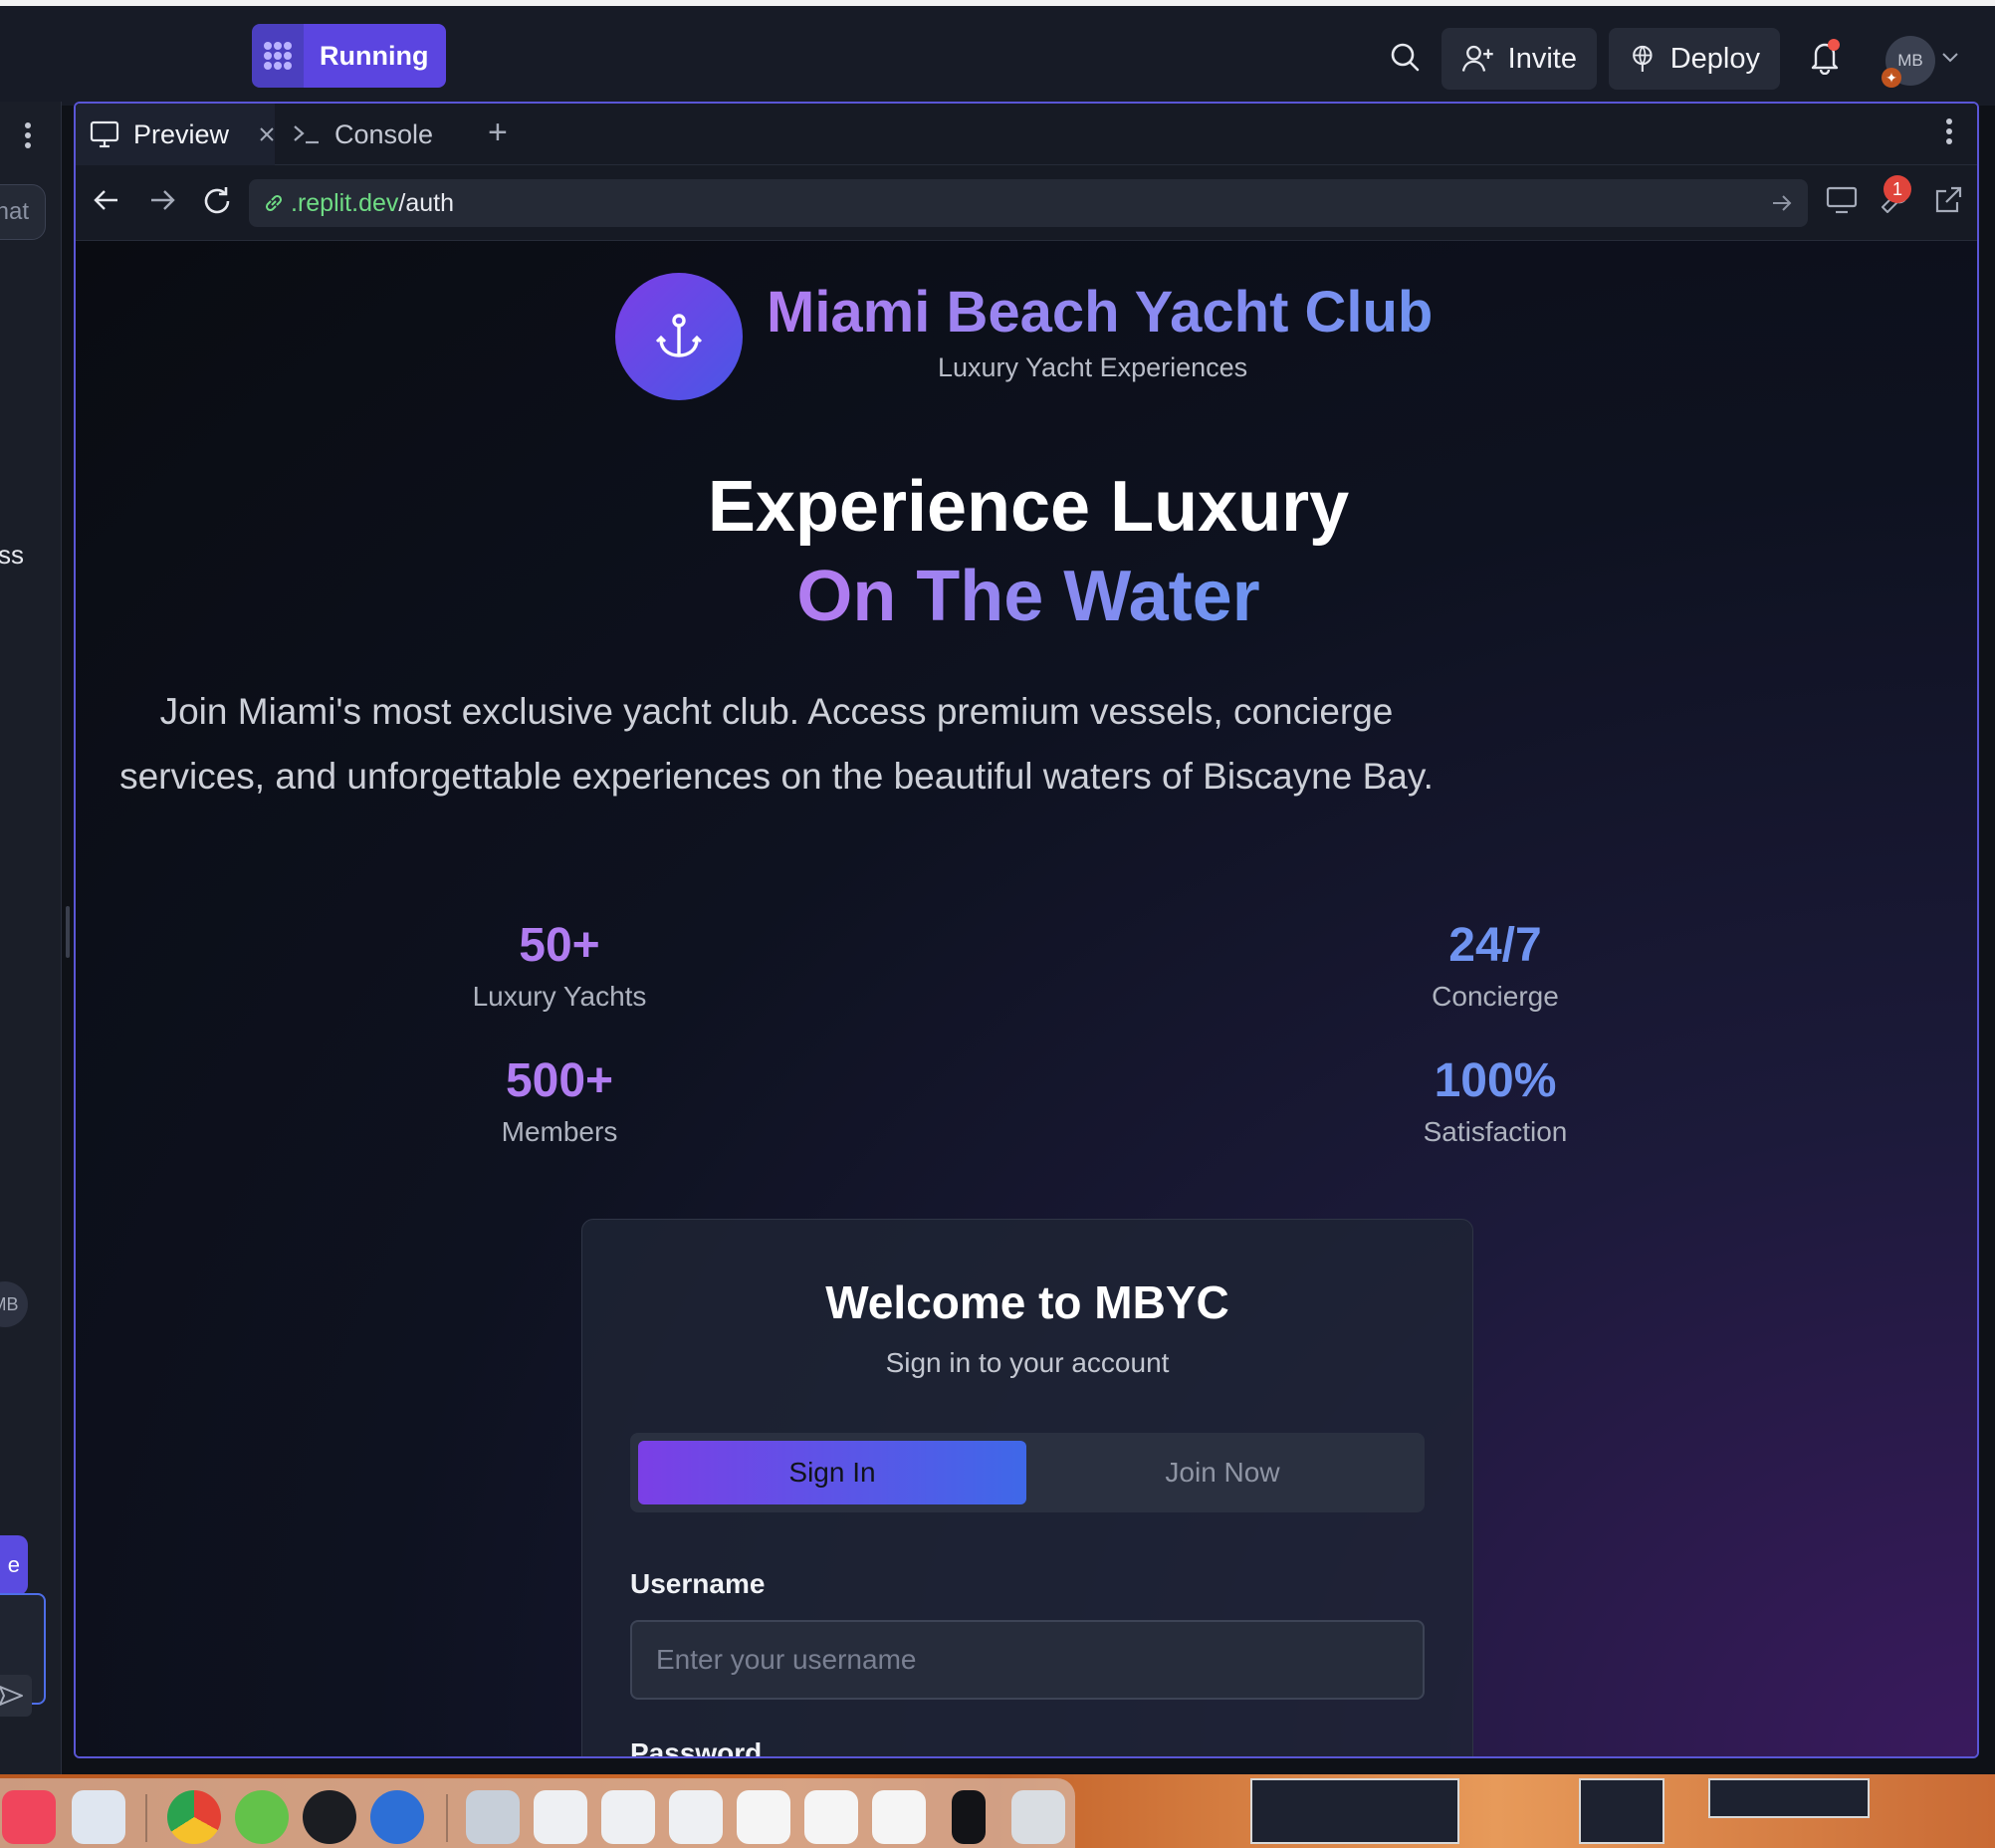 This screenshot has height=1848, width=1995. I want to click on notifications-button, so click(1825, 57).